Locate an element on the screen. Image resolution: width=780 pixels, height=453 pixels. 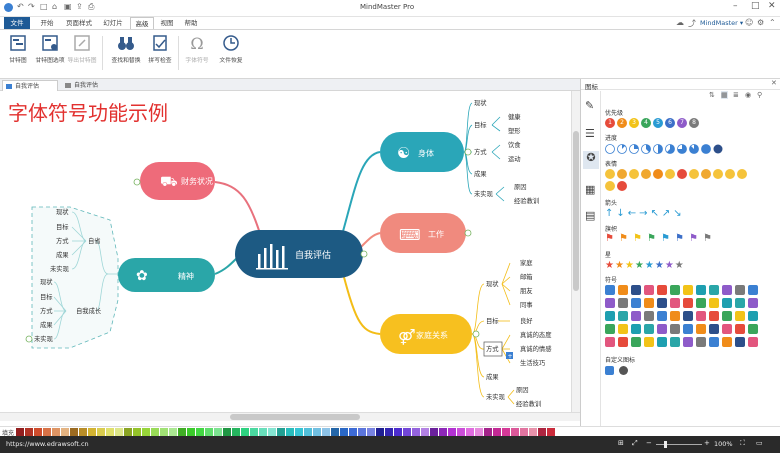
leaf: 自省 is located at coordinates (94, 240).